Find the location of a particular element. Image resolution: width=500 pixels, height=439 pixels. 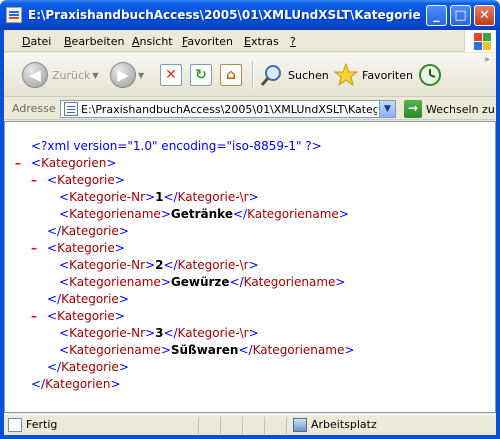

toolbar-separator is located at coordinates (252, 75).